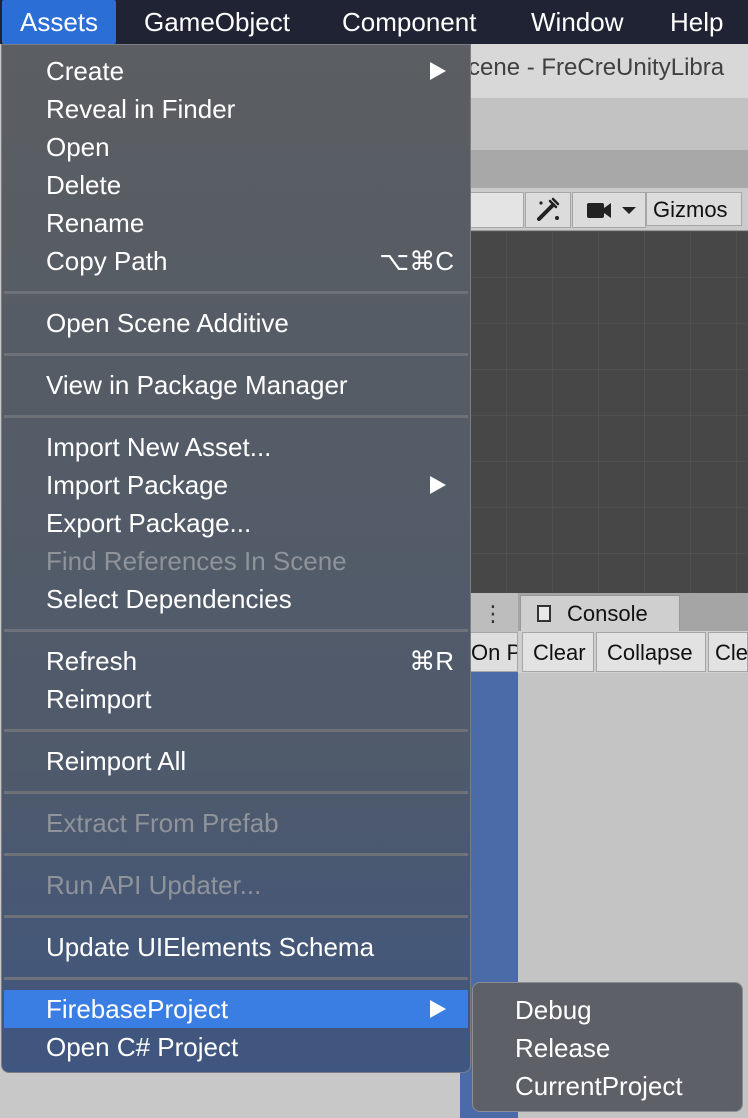  Describe the element at coordinates (210, 947) in the screenshot. I see `menu-item-label: Update UIElements Schema` at that location.